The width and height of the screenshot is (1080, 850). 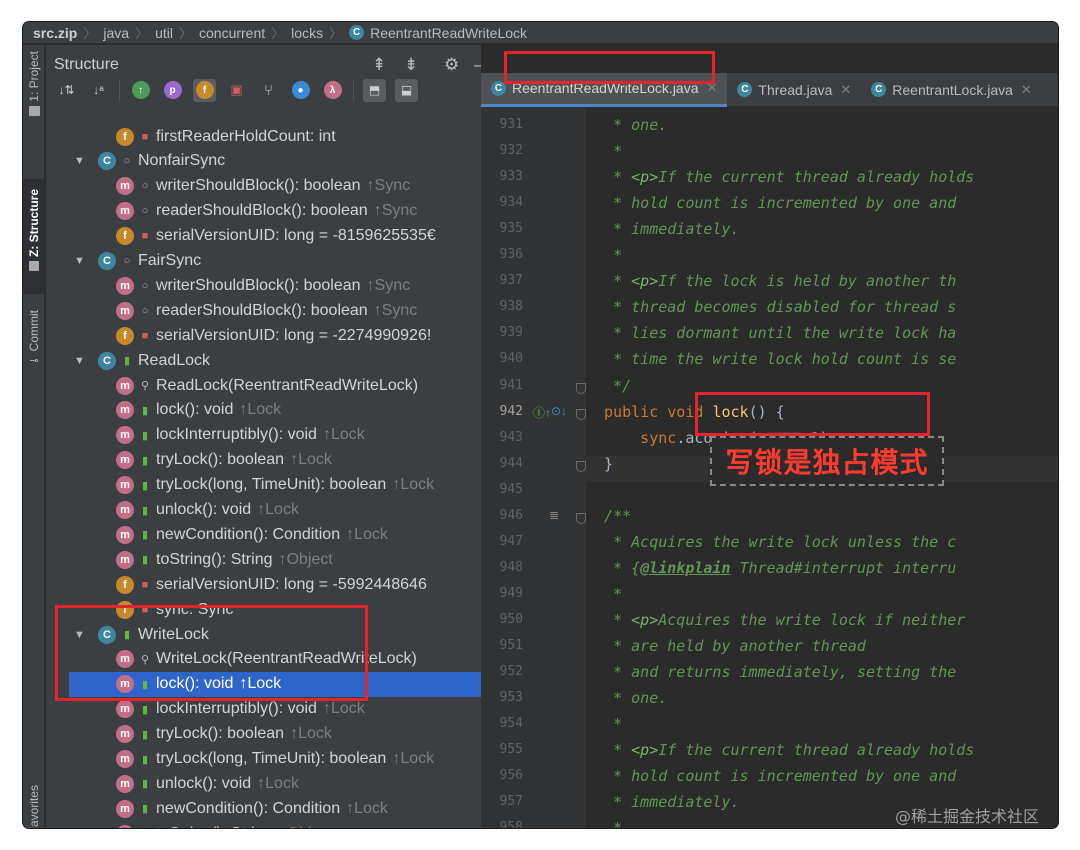 I want to click on show-non-public-icon: ▣, so click(x=236, y=90).